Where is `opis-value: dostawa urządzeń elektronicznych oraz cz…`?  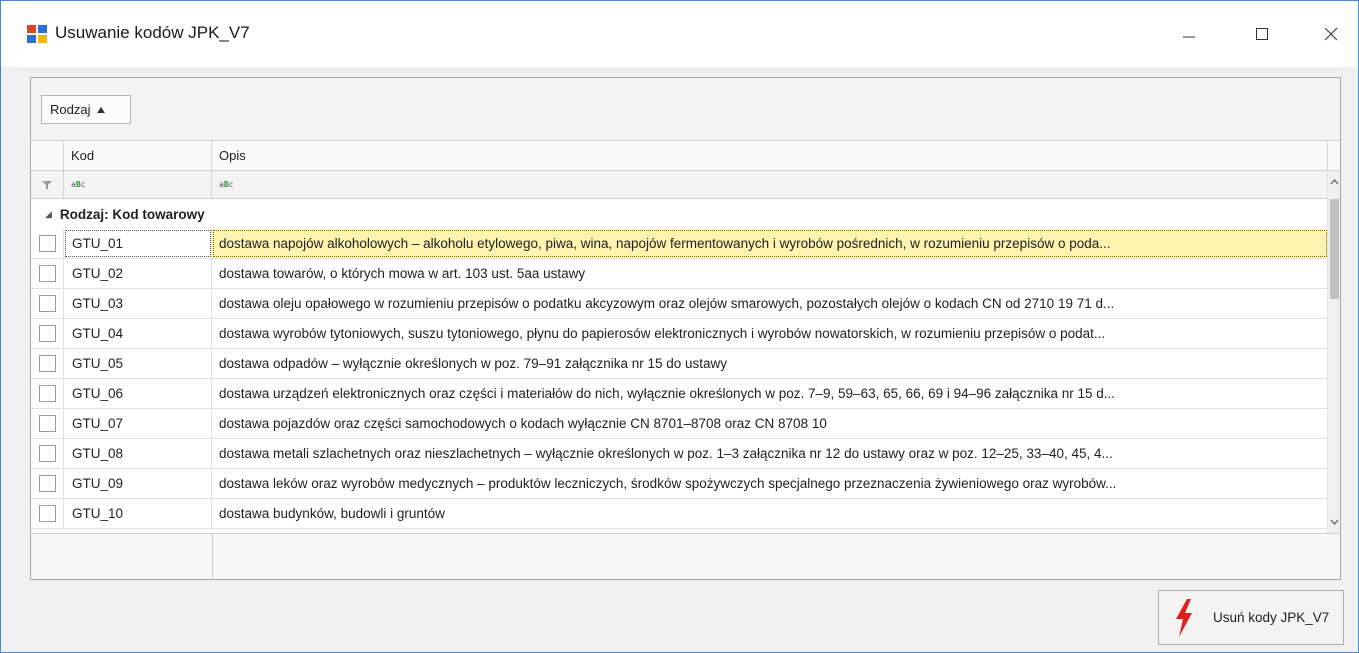 opis-value: dostawa urządzeń elektronicznych oraz cz… is located at coordinates (667, 393).